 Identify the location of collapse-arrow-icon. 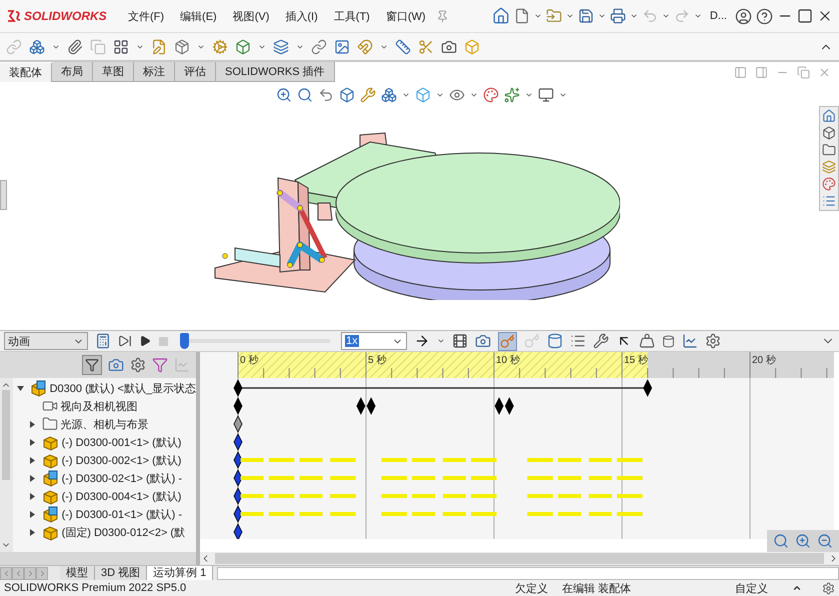
(20, 388).